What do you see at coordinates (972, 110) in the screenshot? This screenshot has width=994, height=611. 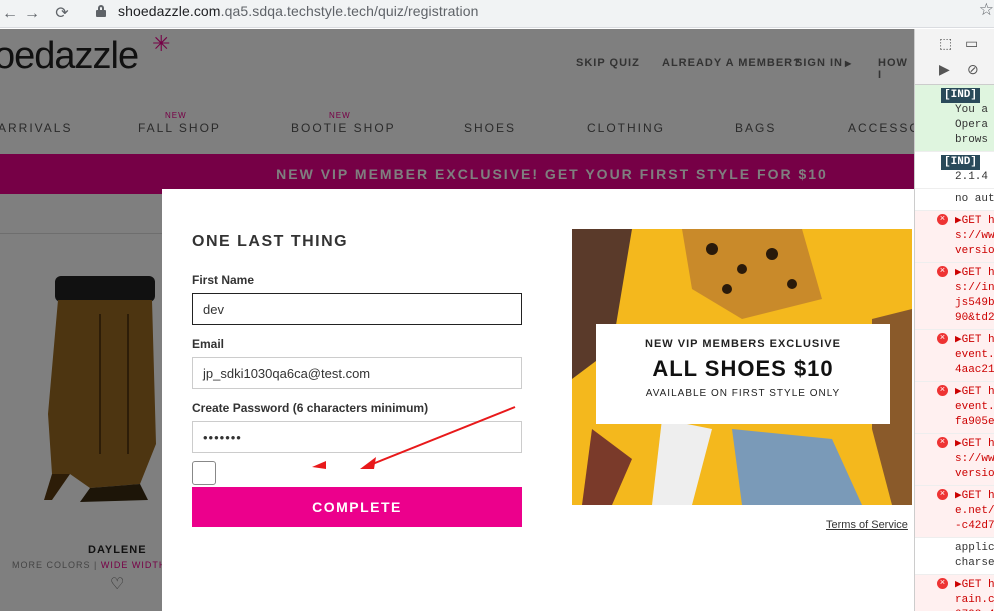 I see `console-line: You a` at bounding box center [972, 110].